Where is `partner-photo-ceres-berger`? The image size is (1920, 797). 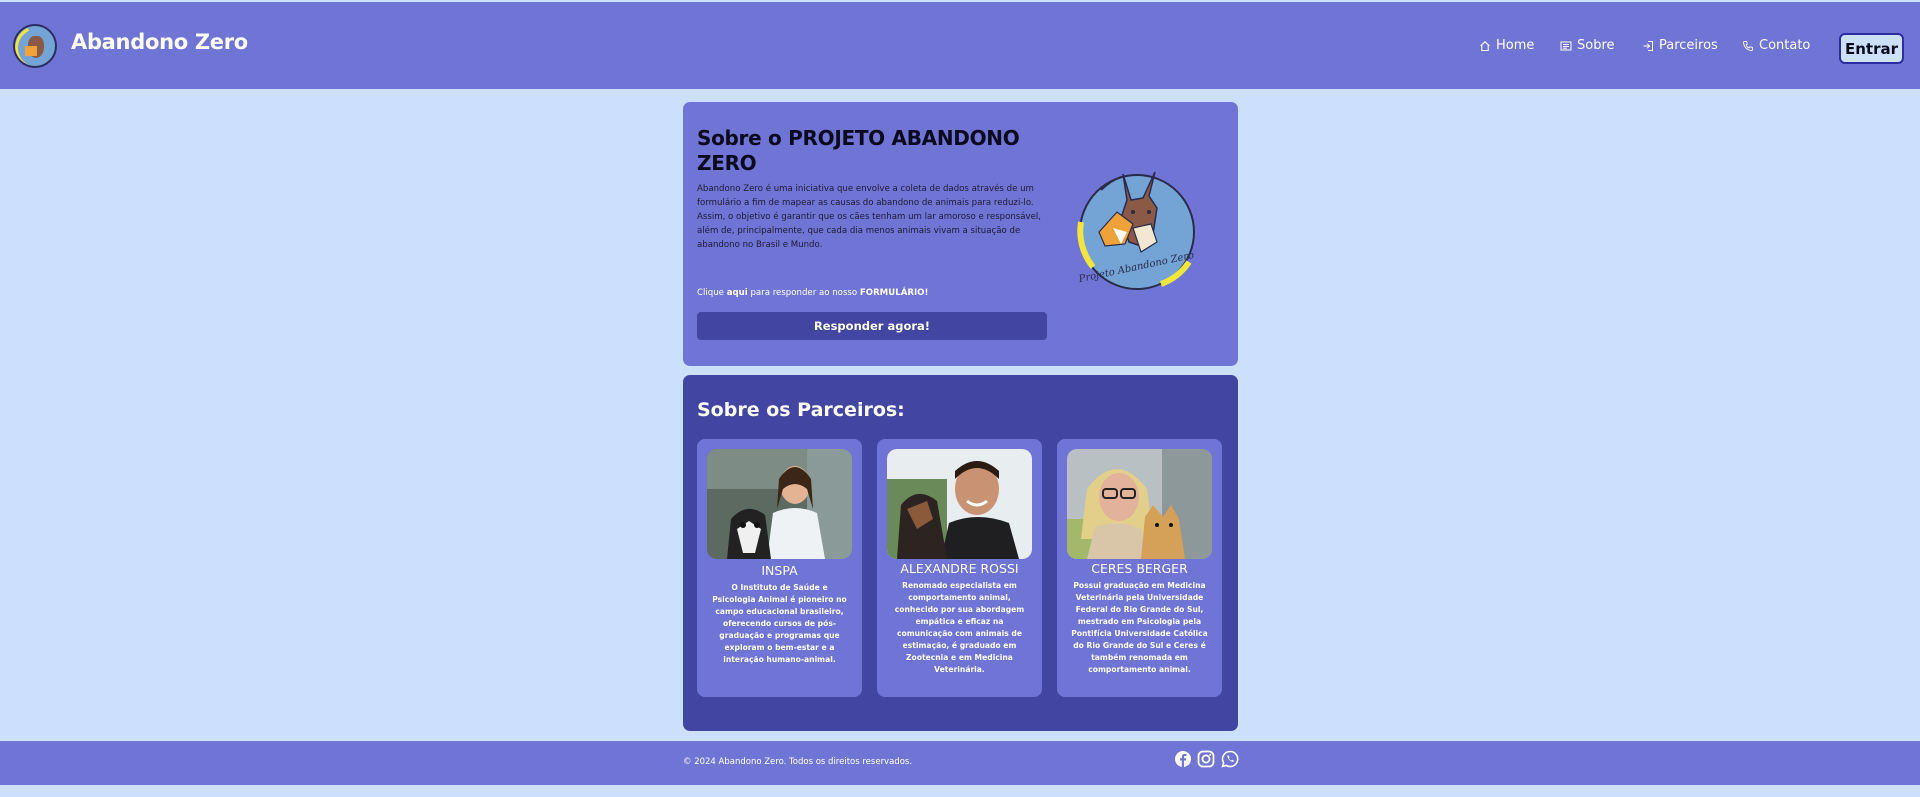
partner-photo-ceres-berger is located at coordinates (1139, 504).